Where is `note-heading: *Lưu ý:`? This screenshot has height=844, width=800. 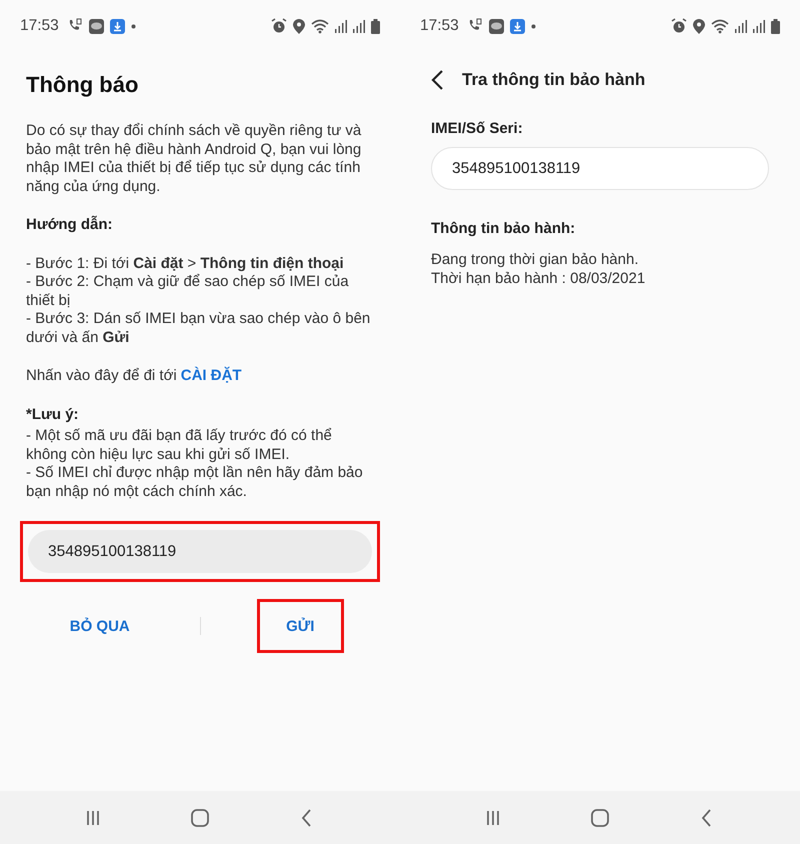
note-heading: *Lưu ý: is located at coordinates (53, 415).